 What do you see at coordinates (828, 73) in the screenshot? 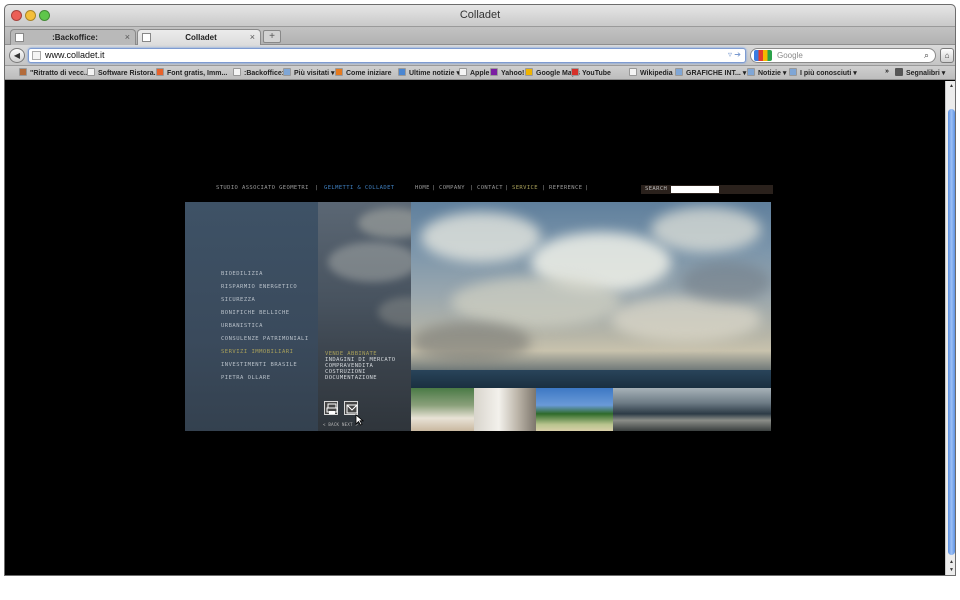
I see `bookmark-label: I più conosciuti ▾` at bounding box center [828, 73].